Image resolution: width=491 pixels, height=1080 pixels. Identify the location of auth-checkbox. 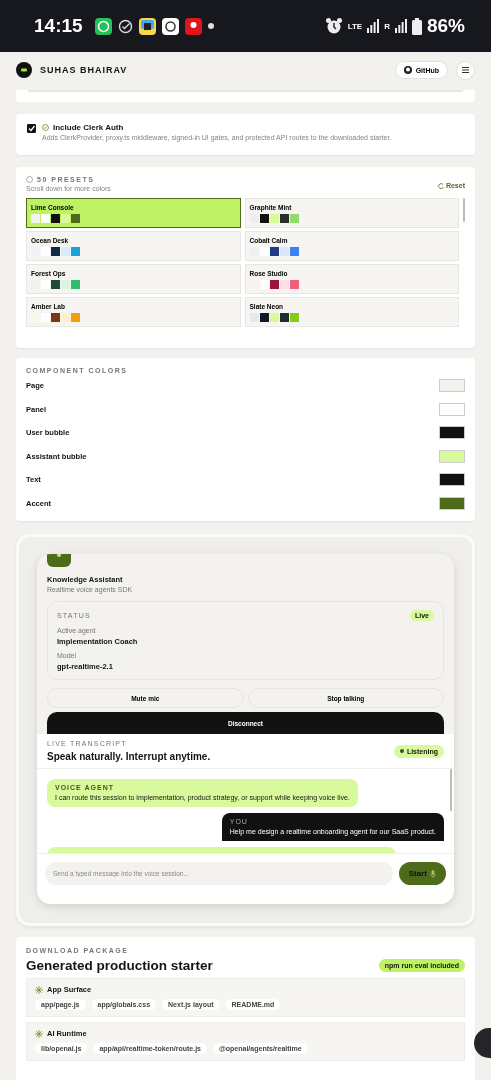
(31, 128).